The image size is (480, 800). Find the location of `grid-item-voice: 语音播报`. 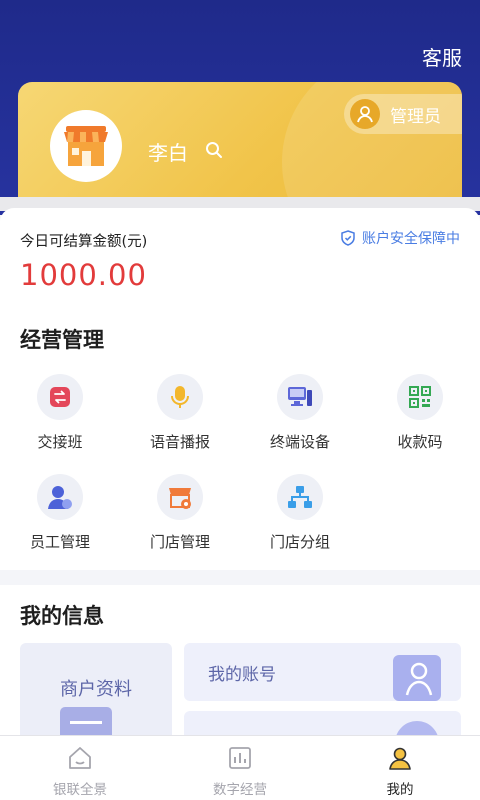

grid-item-voice: 语音播报 is located at coordinates (180, 413).